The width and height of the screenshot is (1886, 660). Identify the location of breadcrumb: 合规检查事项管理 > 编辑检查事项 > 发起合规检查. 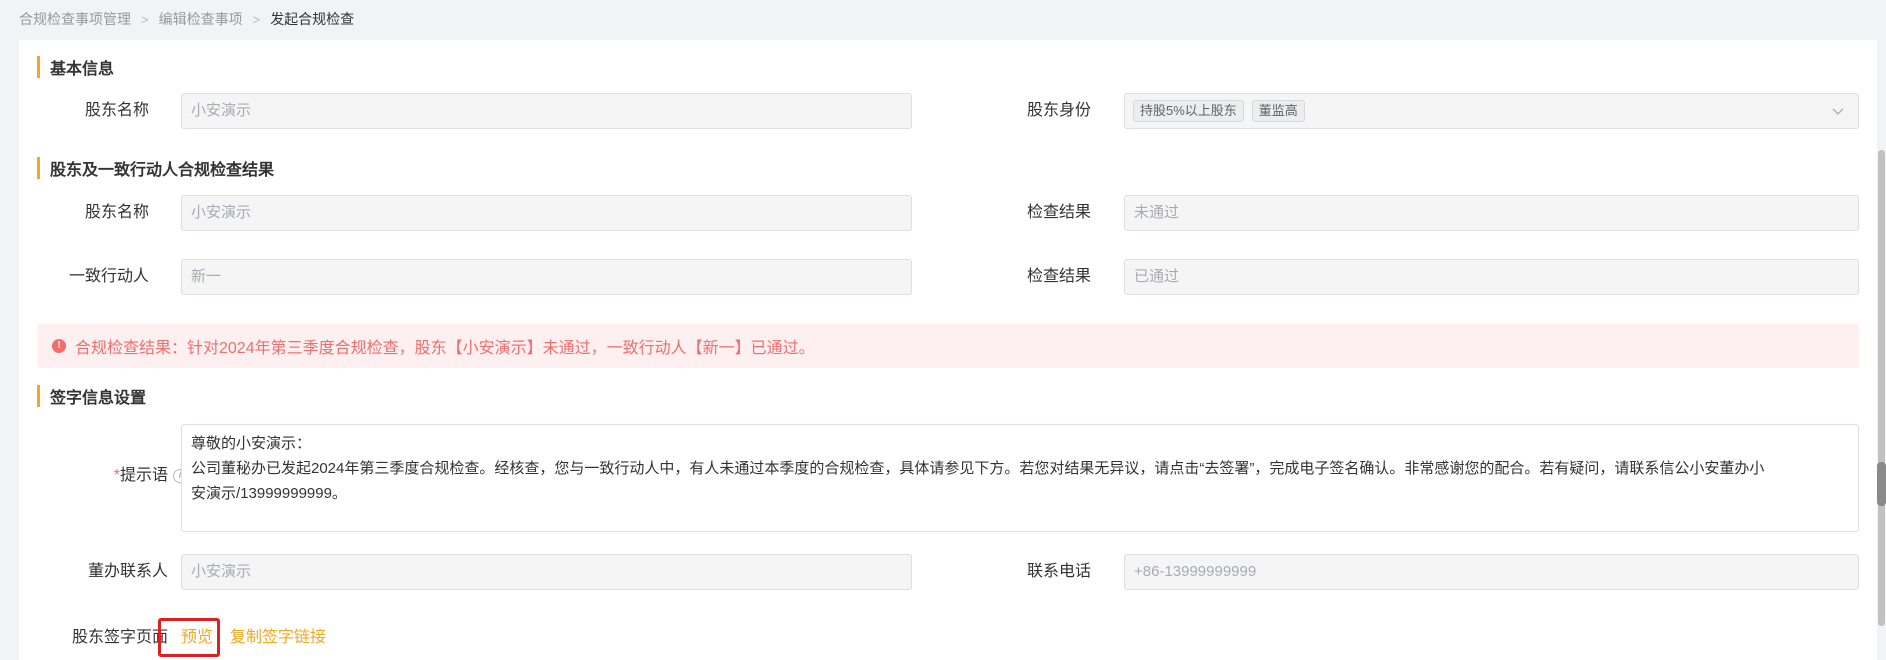
(186, 19).